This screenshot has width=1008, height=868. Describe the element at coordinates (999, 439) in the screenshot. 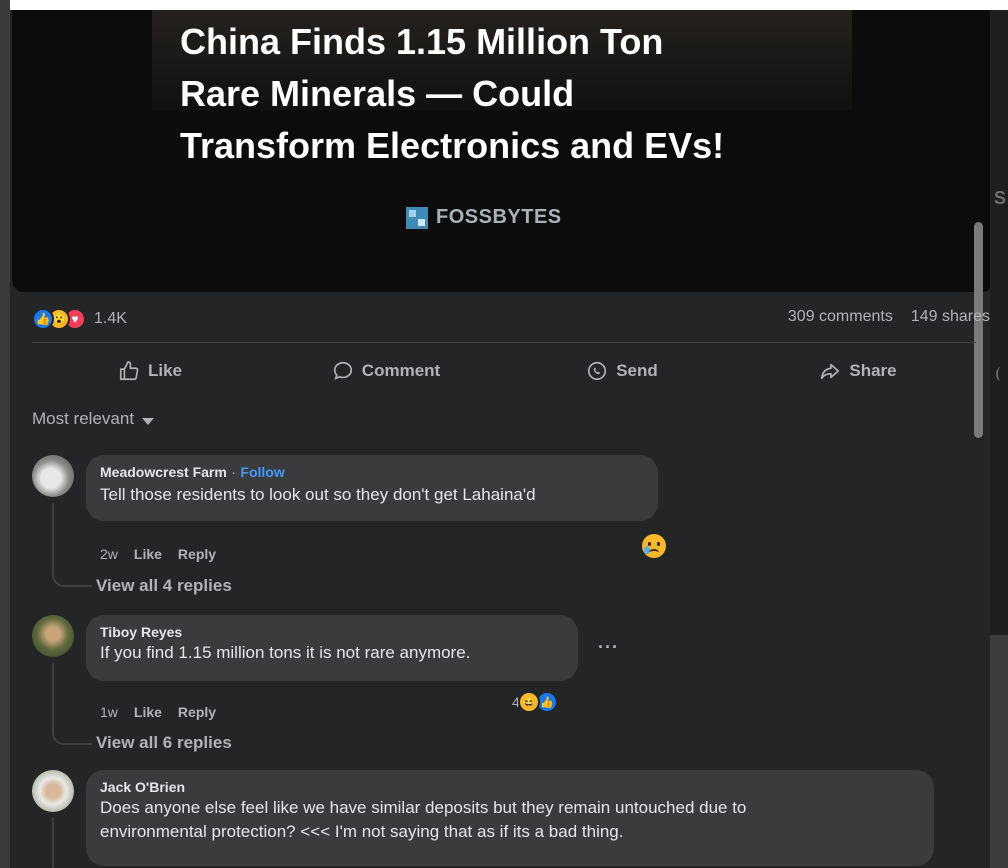

I see `background-page-strip: S` at that location.